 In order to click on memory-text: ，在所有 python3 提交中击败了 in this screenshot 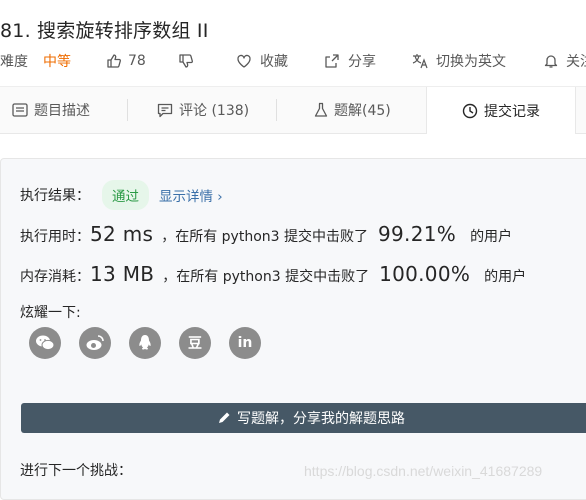, I will do `click(266, 277)`.